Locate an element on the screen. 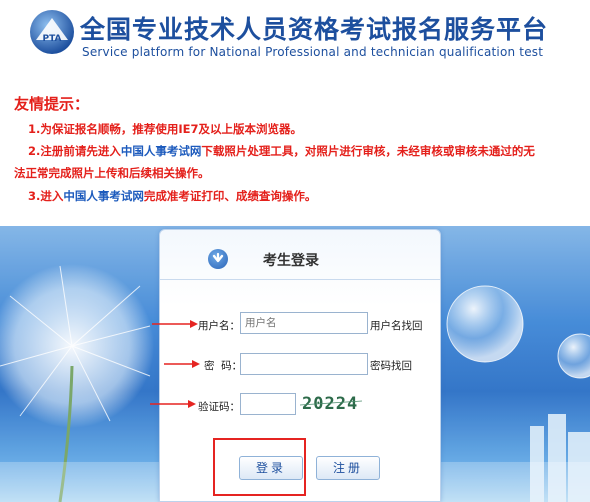  logo-text: PTA is located at coordinates (51, 39).